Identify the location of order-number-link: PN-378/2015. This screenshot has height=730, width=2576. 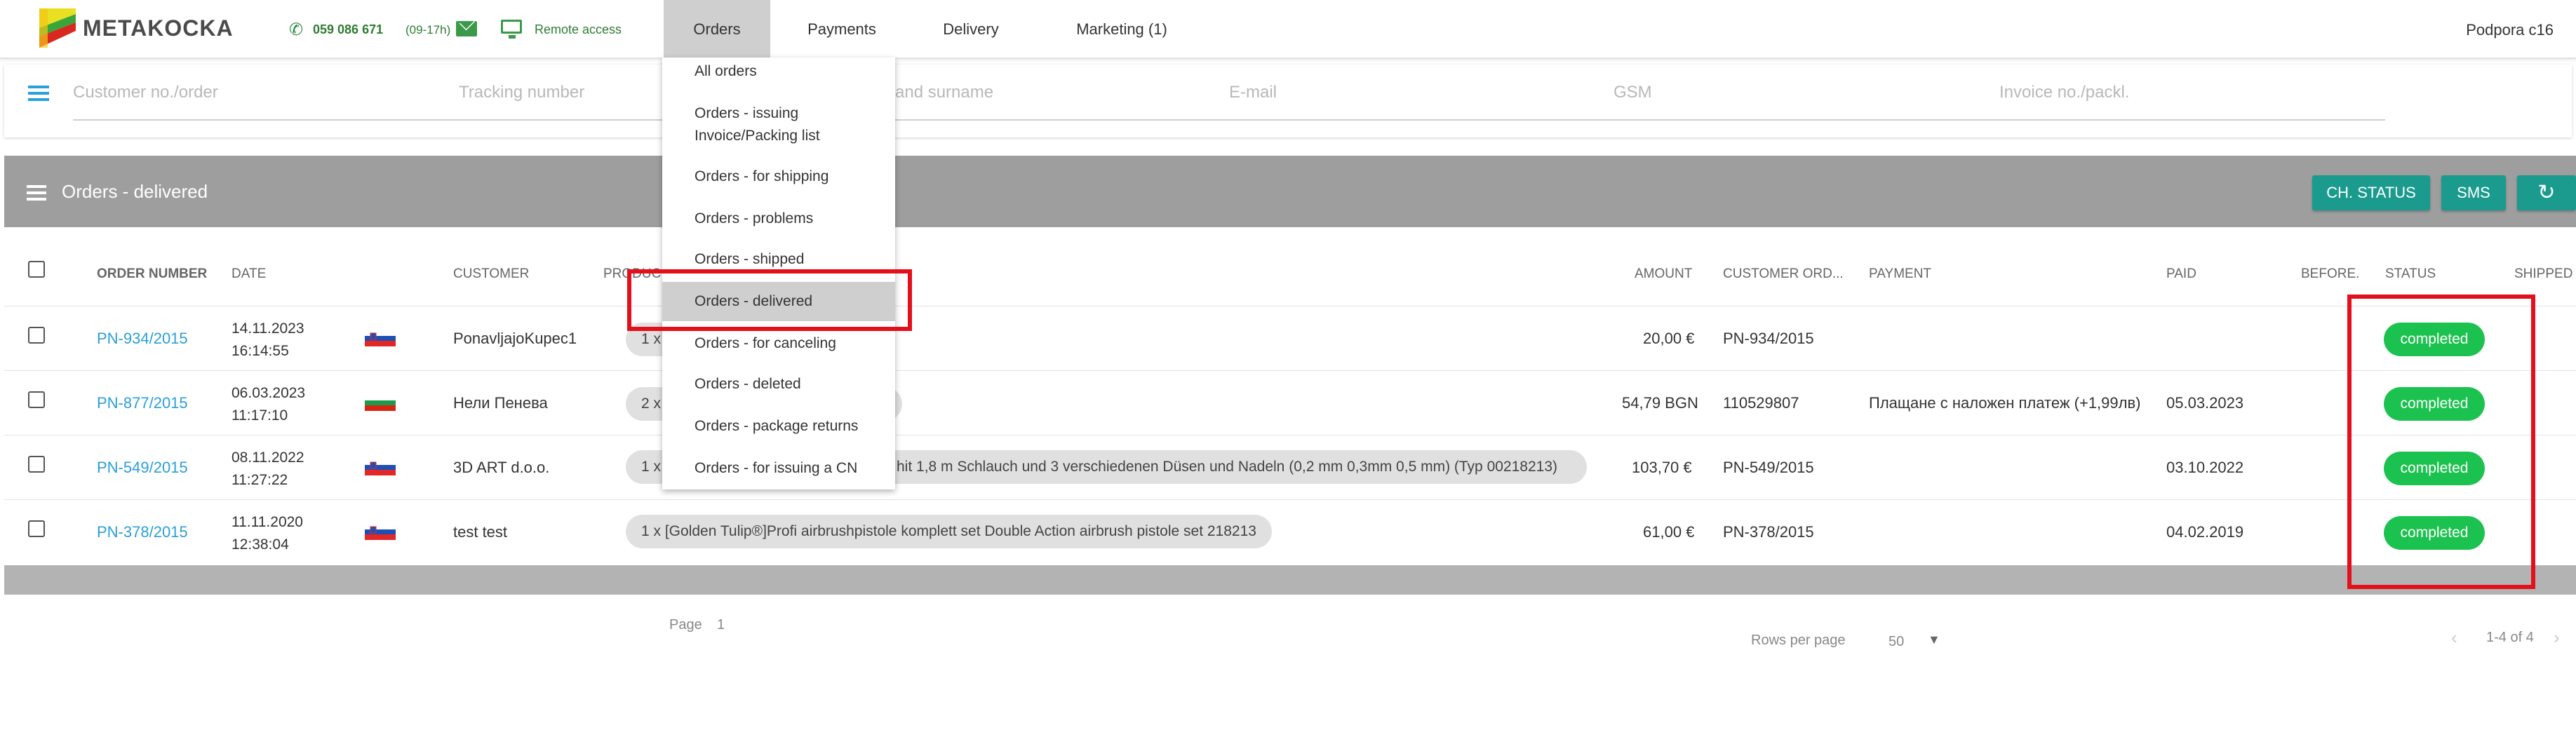
(142, 532).